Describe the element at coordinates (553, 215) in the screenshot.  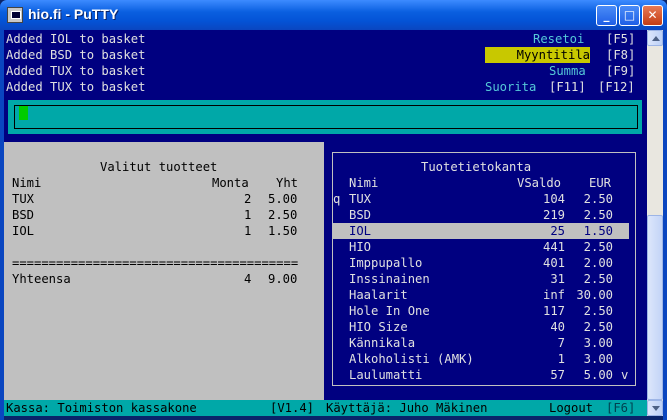
I see `database-row-stock: 219` at that location.